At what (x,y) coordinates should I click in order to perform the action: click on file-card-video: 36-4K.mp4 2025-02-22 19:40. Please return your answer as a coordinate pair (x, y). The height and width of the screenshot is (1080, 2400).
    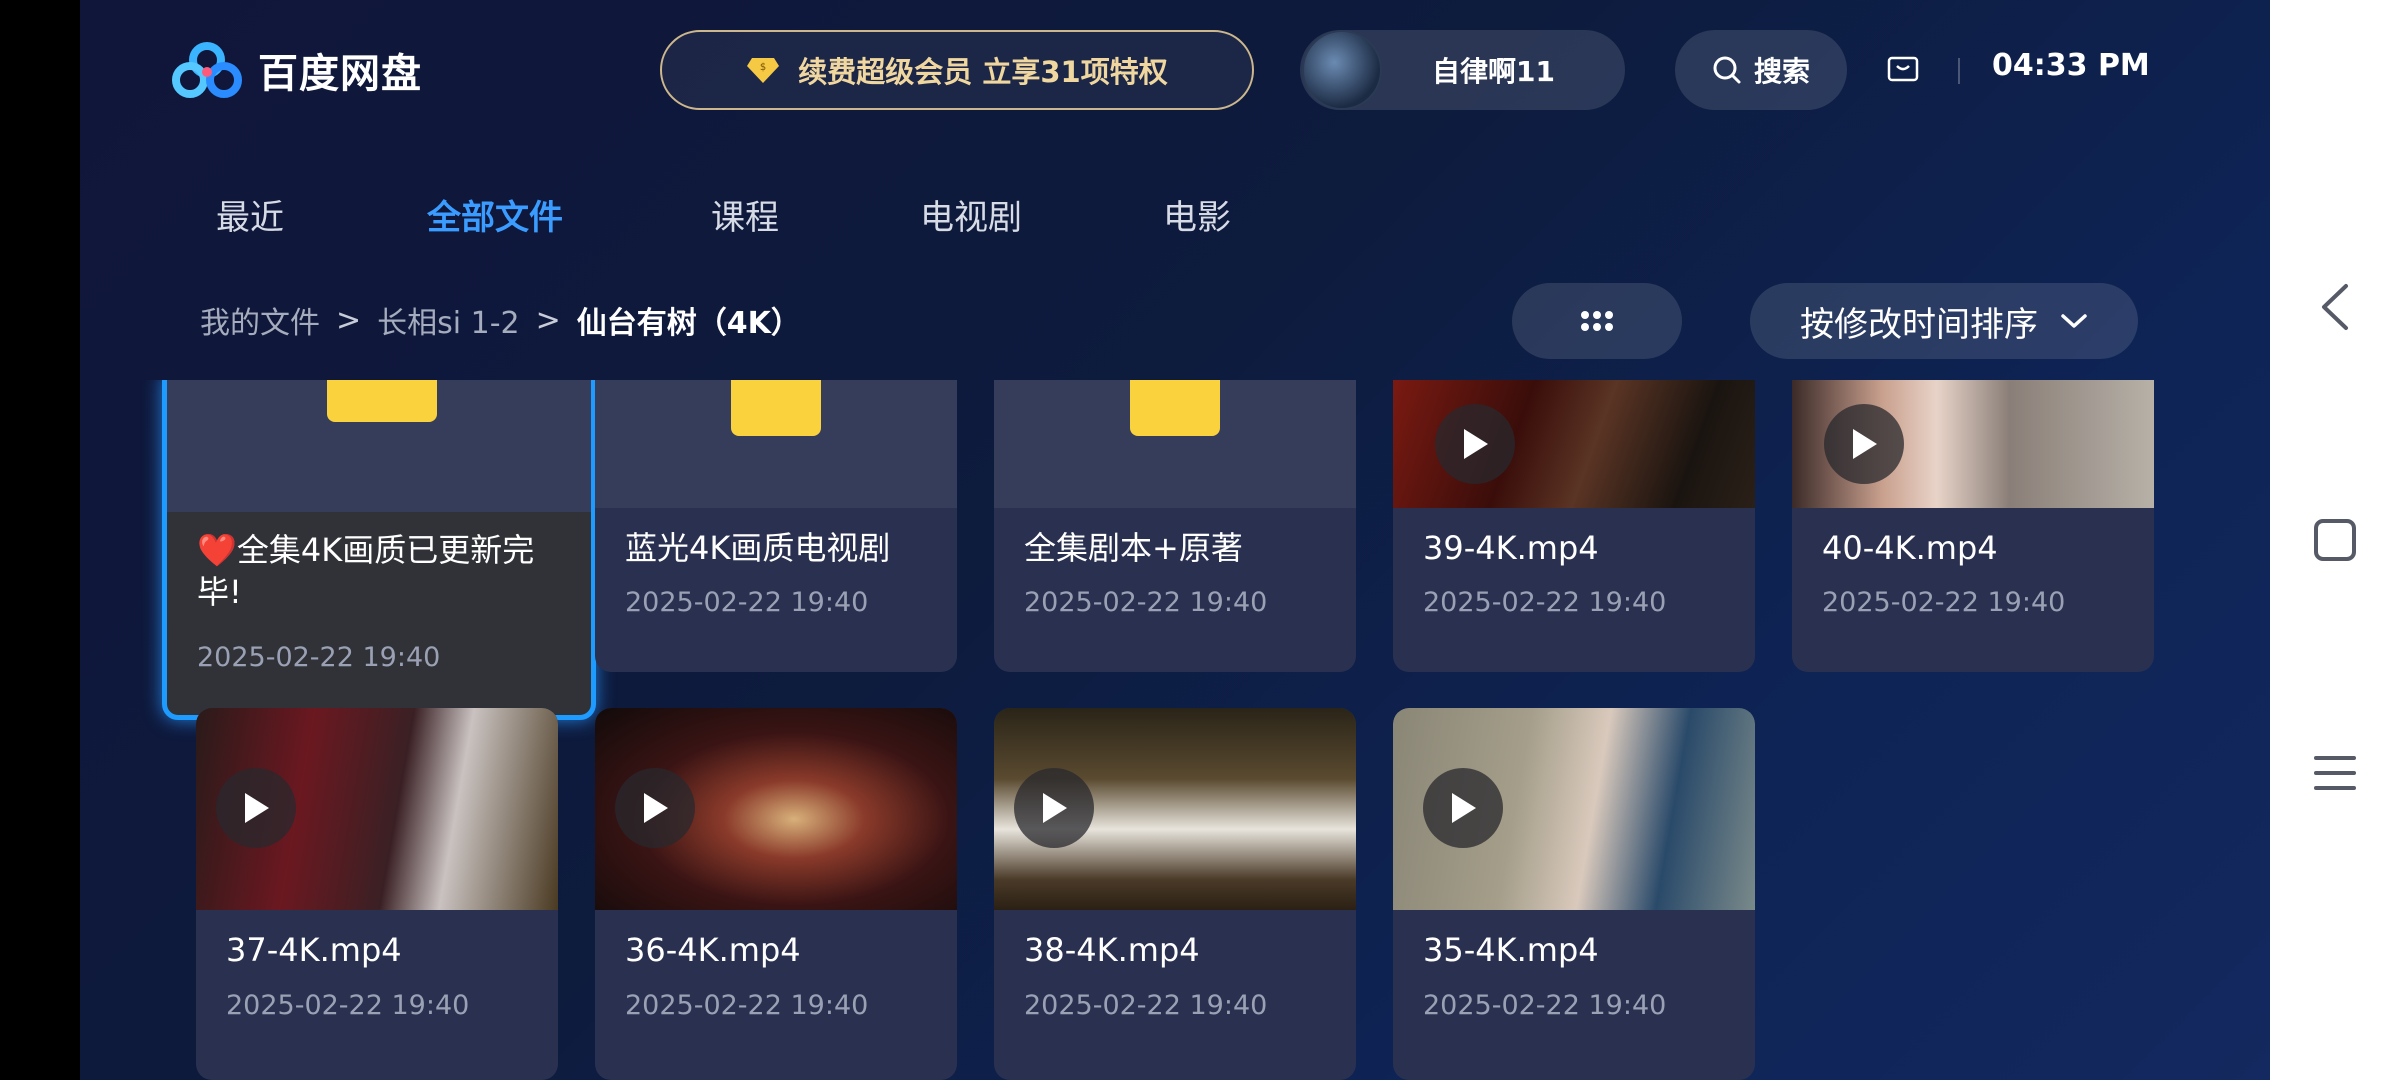
    Looking at the image, I should click on (776, 894).